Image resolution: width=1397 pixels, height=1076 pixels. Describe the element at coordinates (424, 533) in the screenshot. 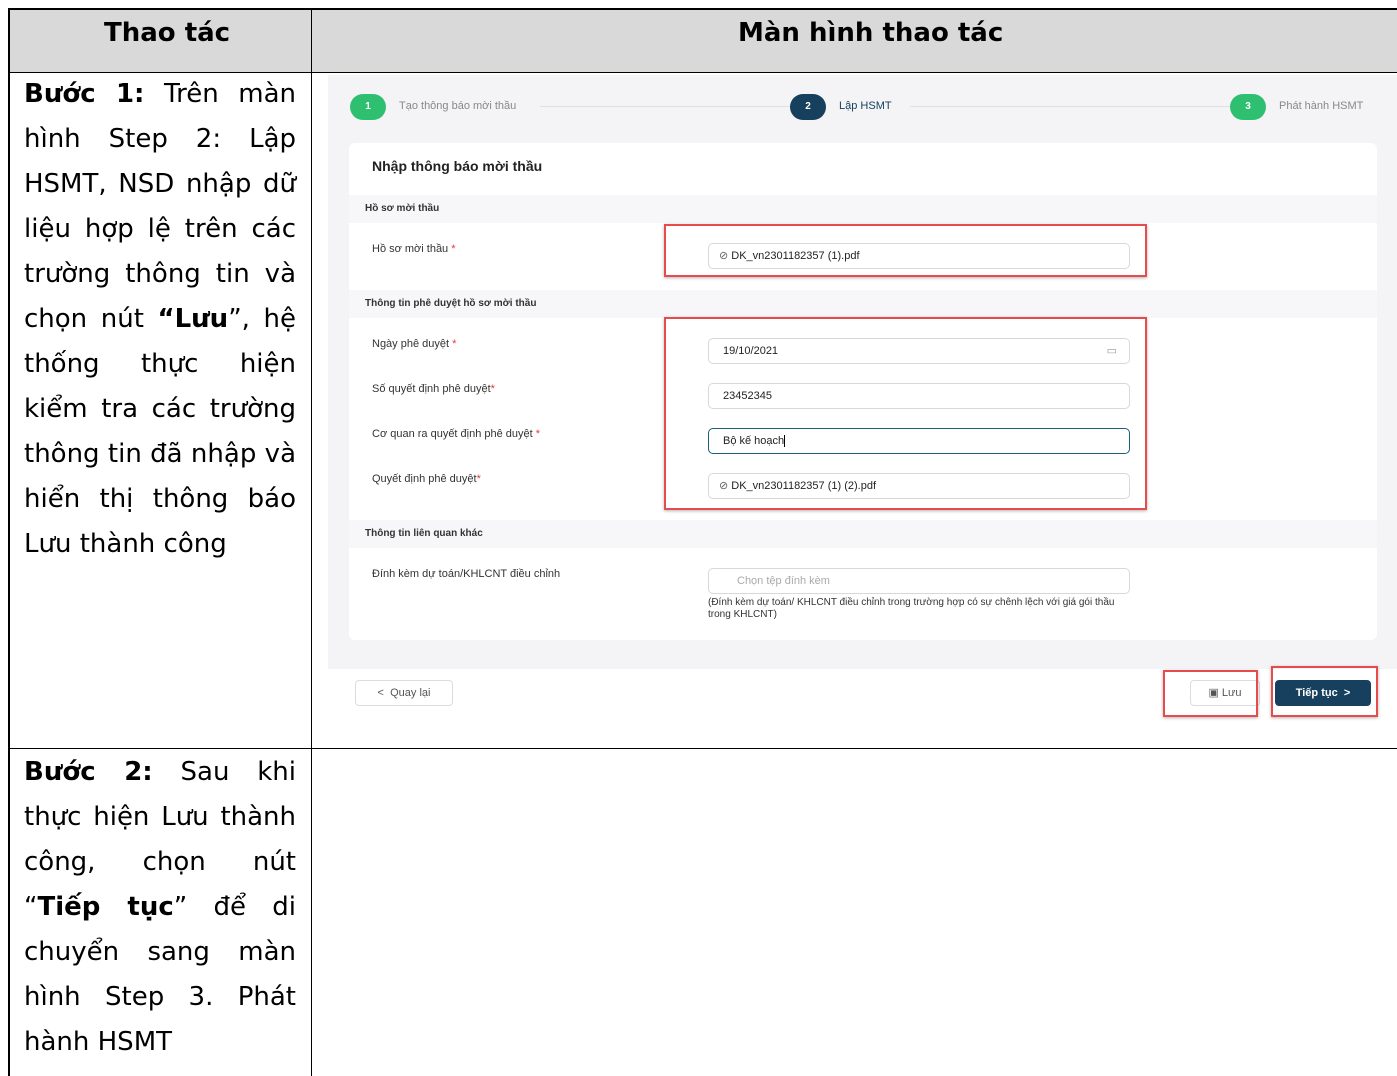

I see `section-lien-quan-label: Thông tin liên quan khác` at that location.